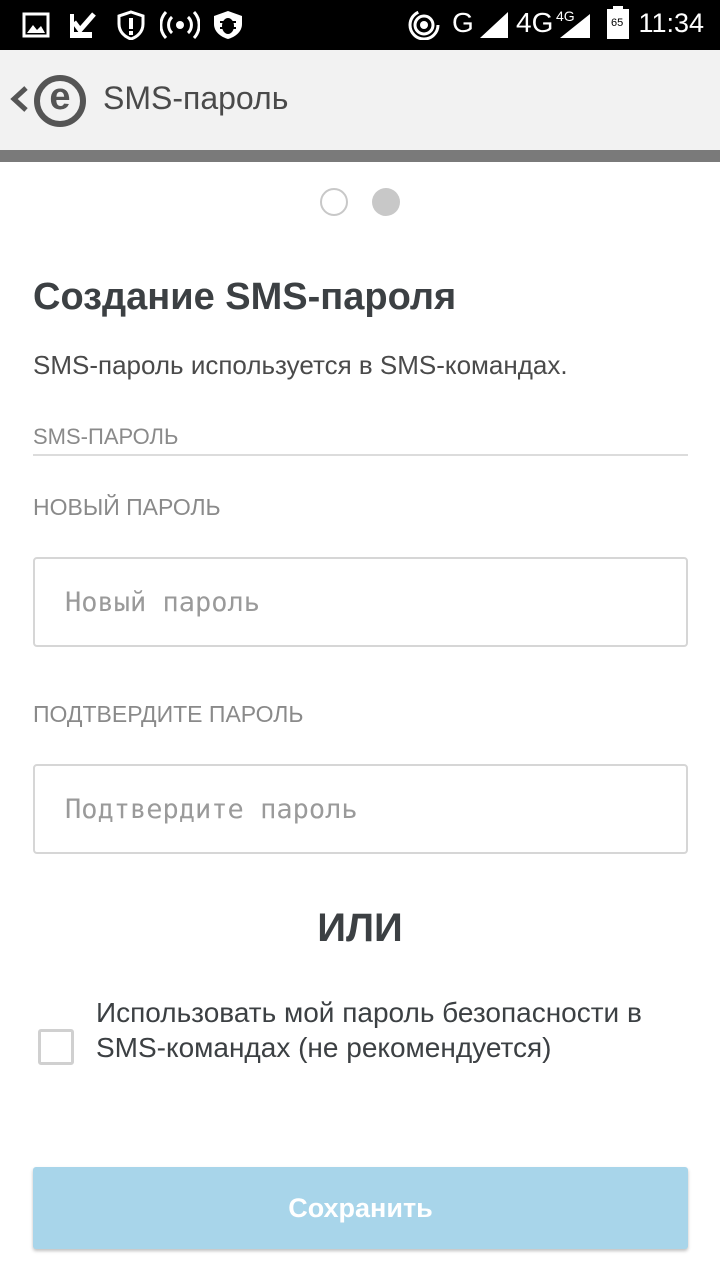 This screenshot has width=720, height=1280. I want to click on page-title: SMS-пароль, so click(196, 98).